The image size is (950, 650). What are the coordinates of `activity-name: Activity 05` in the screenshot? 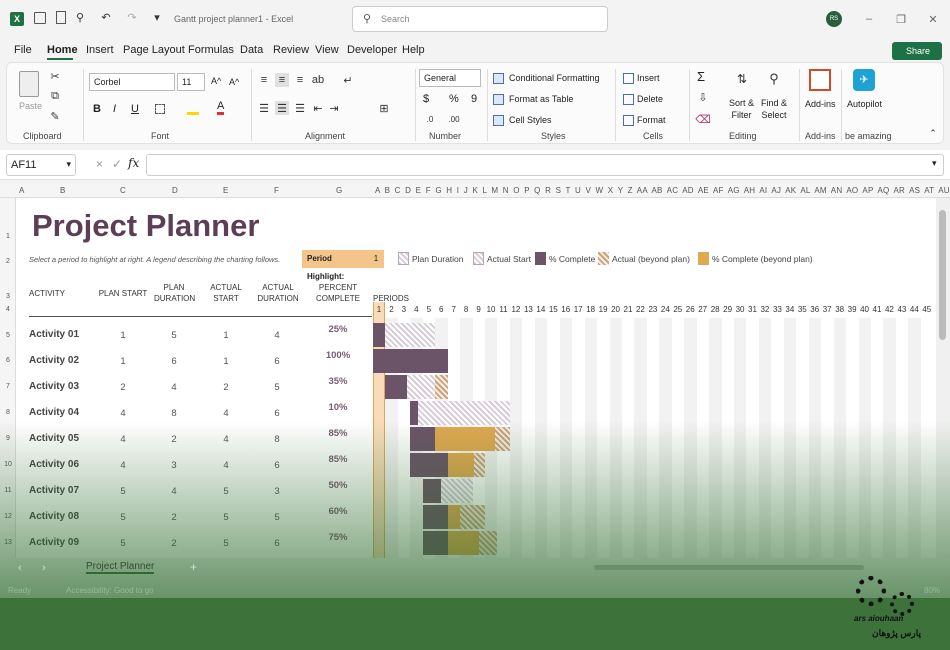 It's located at (54, 438).